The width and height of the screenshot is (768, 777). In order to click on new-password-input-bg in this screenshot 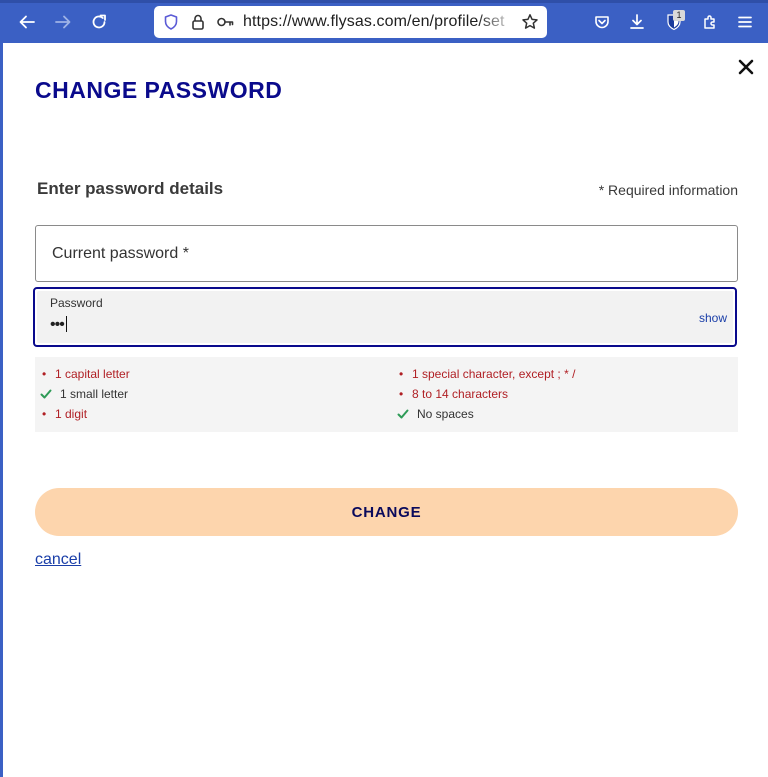, I will do `click(385, 317)`.